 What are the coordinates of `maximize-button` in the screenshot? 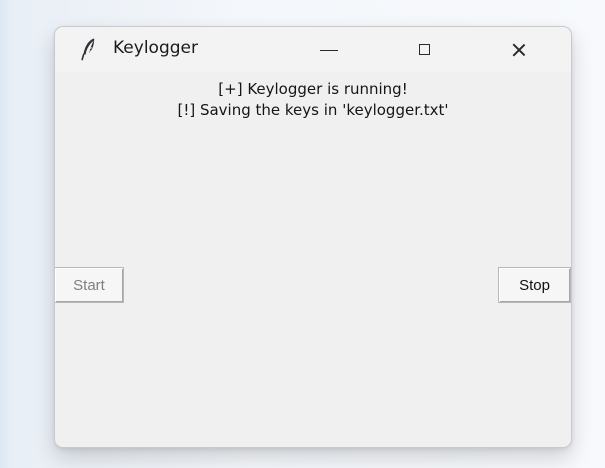 It's located at (424, 49).